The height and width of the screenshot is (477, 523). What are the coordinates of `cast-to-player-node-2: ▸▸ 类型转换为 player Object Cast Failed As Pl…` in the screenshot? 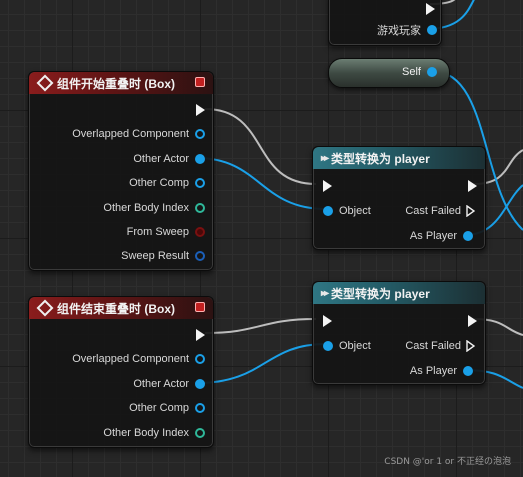 It's located at (399, 333).